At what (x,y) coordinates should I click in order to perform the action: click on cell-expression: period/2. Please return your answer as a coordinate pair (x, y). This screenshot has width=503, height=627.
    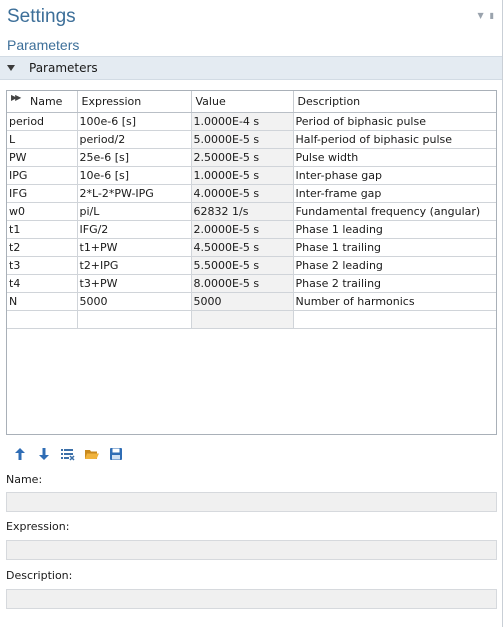
    Looking at the image, I should click on (134, 139).